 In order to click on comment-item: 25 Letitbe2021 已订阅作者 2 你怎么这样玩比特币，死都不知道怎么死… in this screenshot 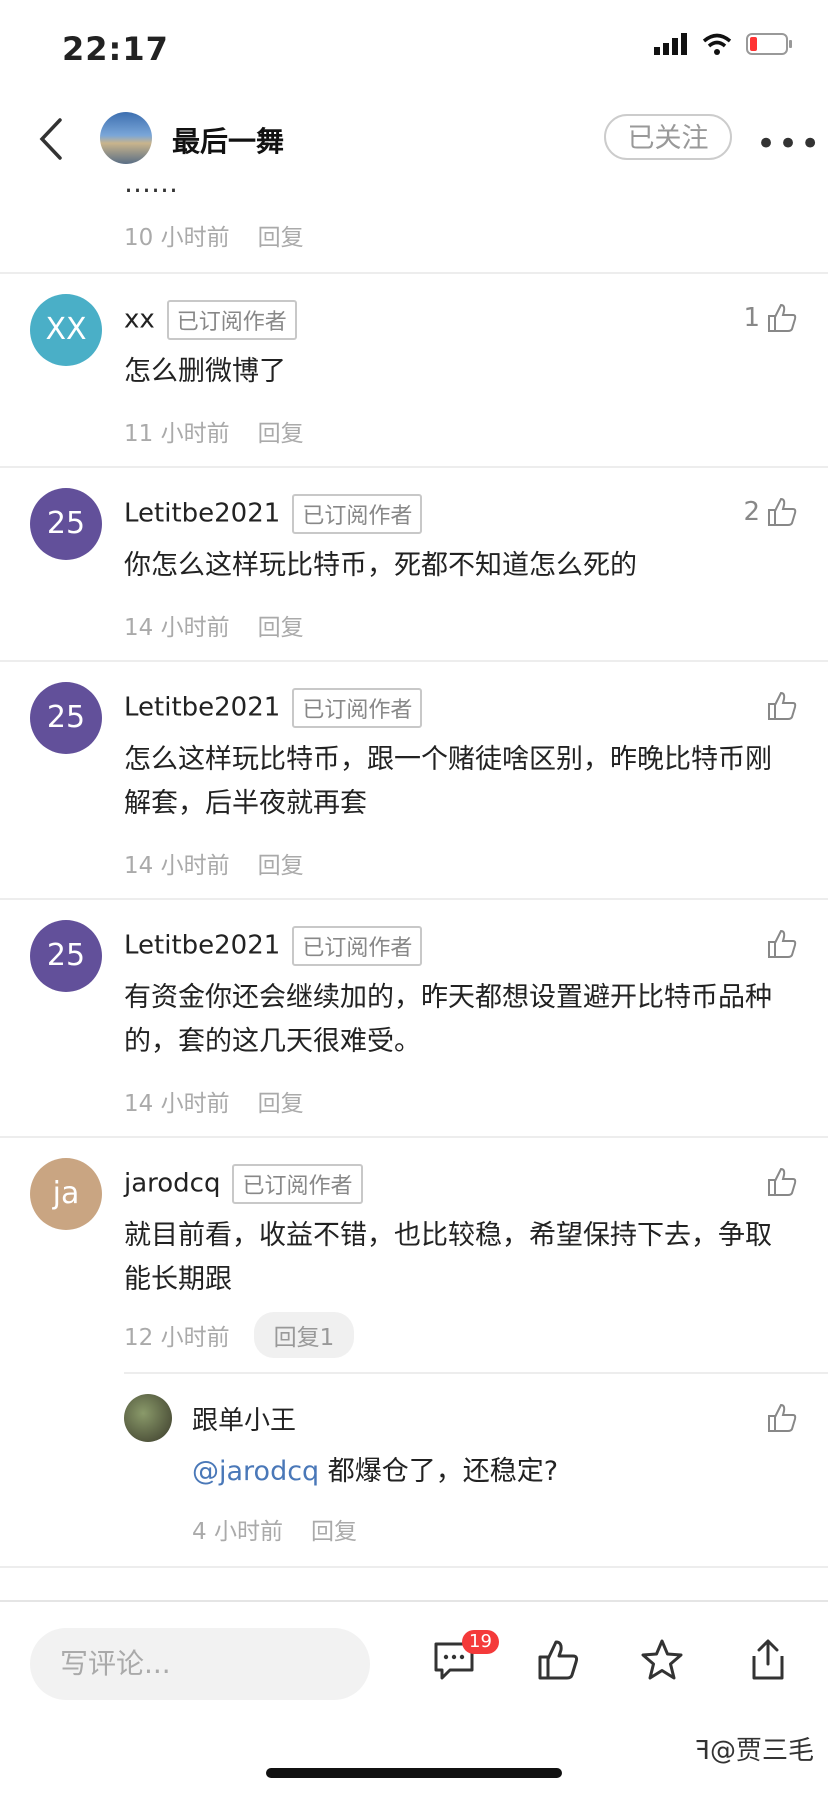, I will do `click(414, 563)`.